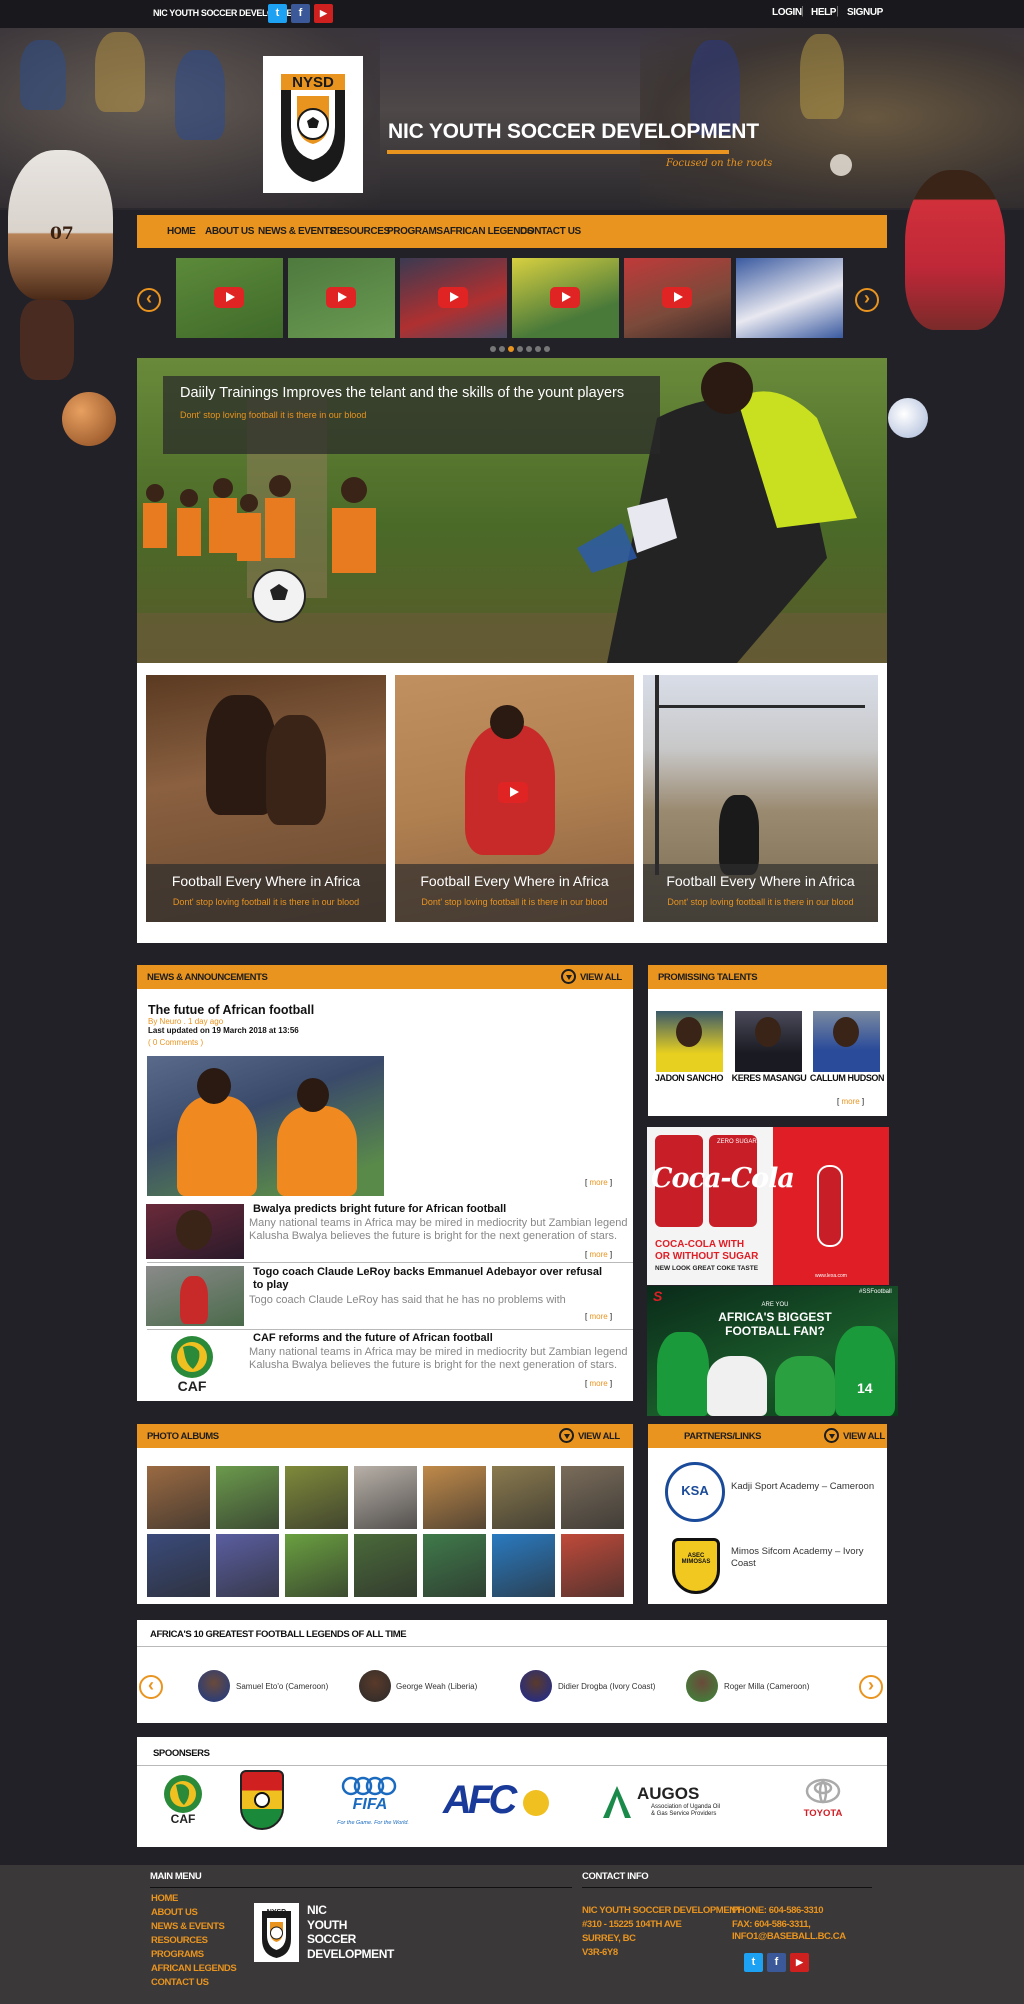 Image resolution: width=1024 pixels, height=2004 pixels. Describe the element at coordinates (313, 124) in the screenshot. I see `site-logo: NYSD` at that location.